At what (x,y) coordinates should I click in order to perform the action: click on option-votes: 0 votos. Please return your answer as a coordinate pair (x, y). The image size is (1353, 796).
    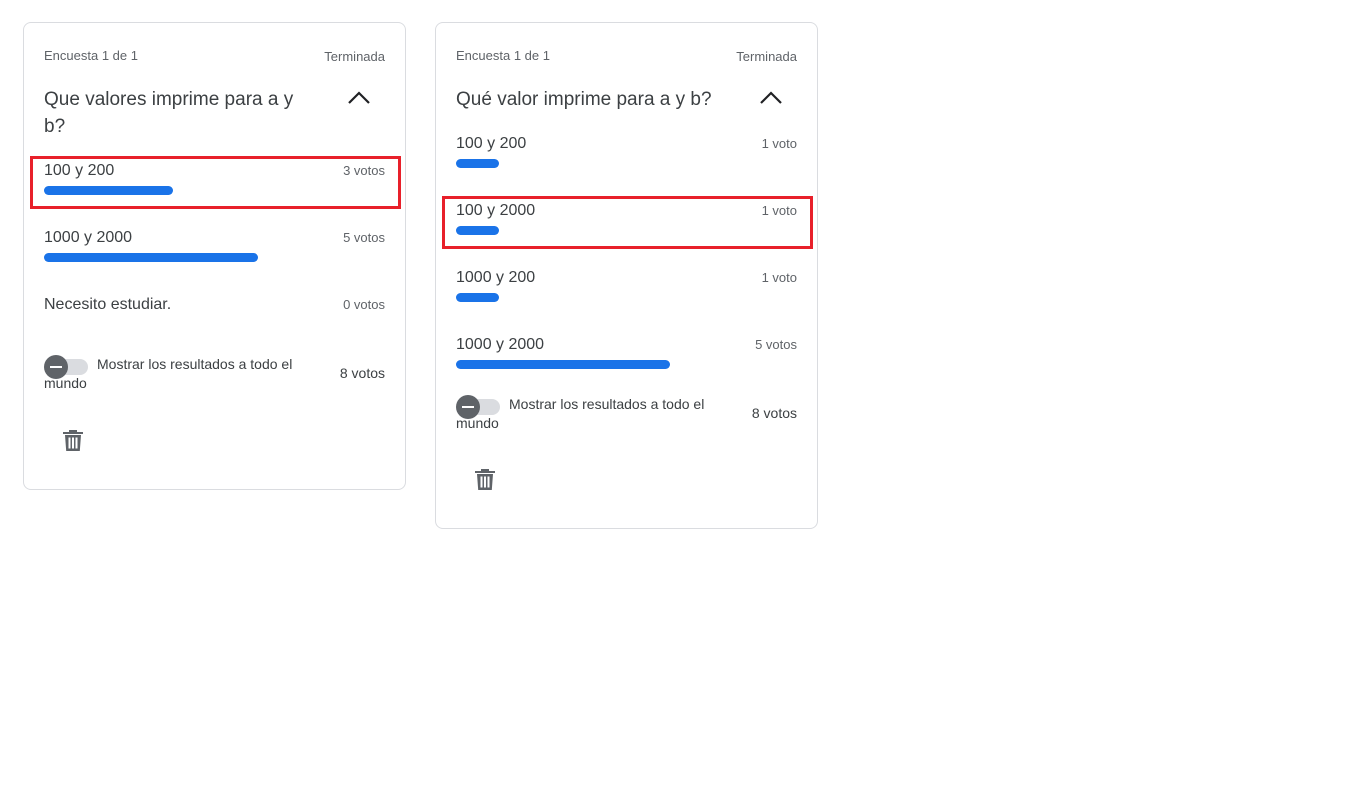
    Looking at the image, I should click on (364, 304).